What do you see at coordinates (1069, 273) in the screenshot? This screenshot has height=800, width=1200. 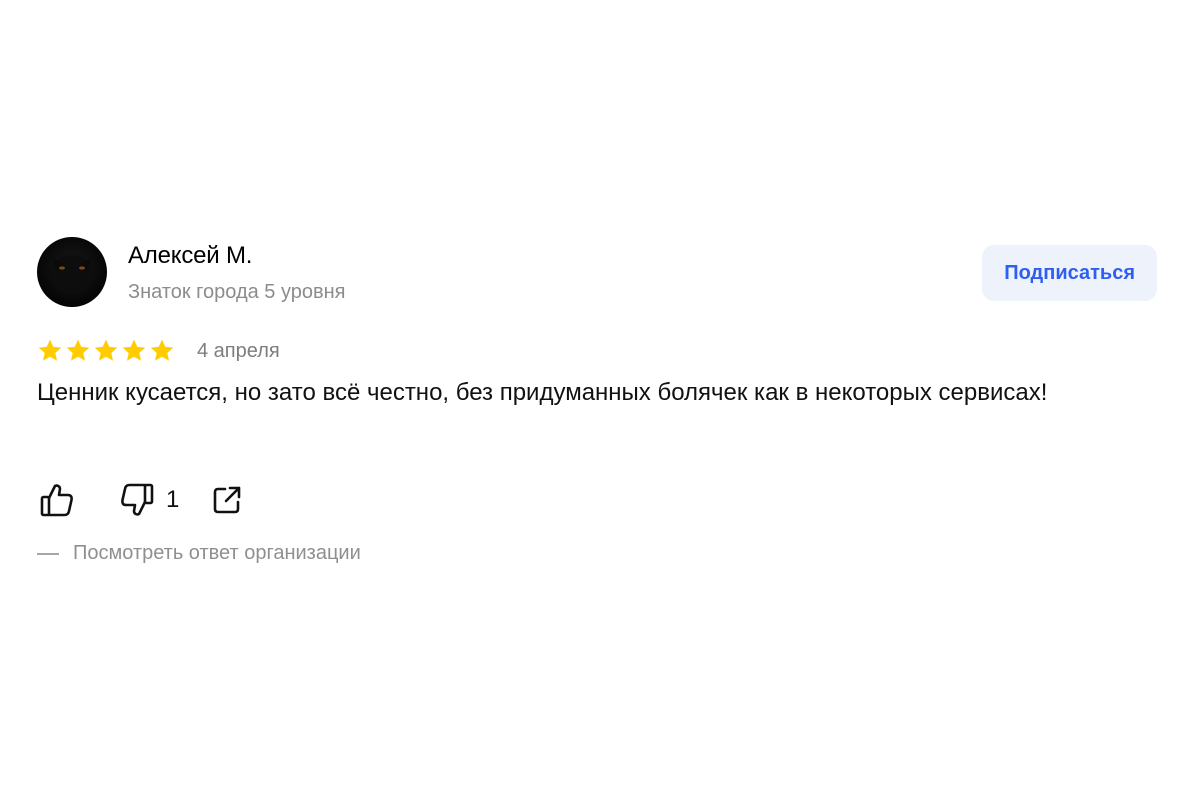 I see `subscribe-button: Подписаться` at bounding box center [1069, 273].